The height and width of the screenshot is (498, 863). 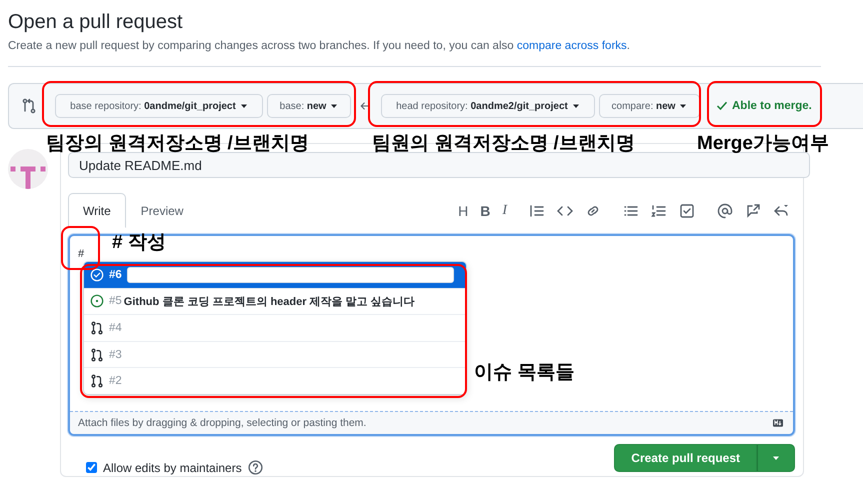 What do you see at coordinates (659, 211) in the screenshot?
I see `numbered-list-icon` at bounding box center [659, 211].